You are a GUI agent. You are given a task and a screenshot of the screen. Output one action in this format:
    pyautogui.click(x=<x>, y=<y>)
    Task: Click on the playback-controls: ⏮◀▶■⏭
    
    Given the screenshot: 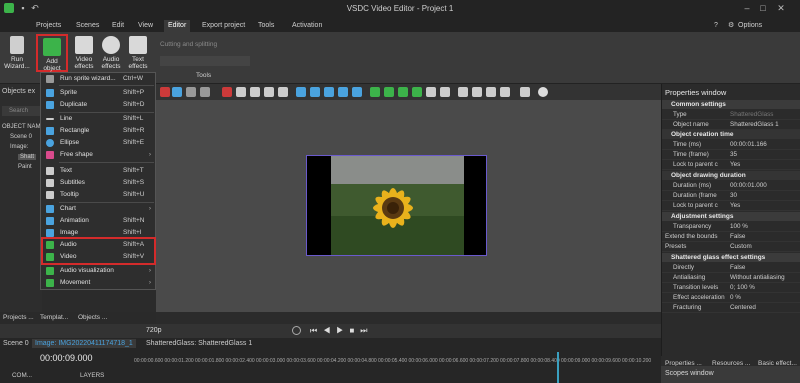 What is the action you would take?
    pyautogui.click(x=342, y=331)
    